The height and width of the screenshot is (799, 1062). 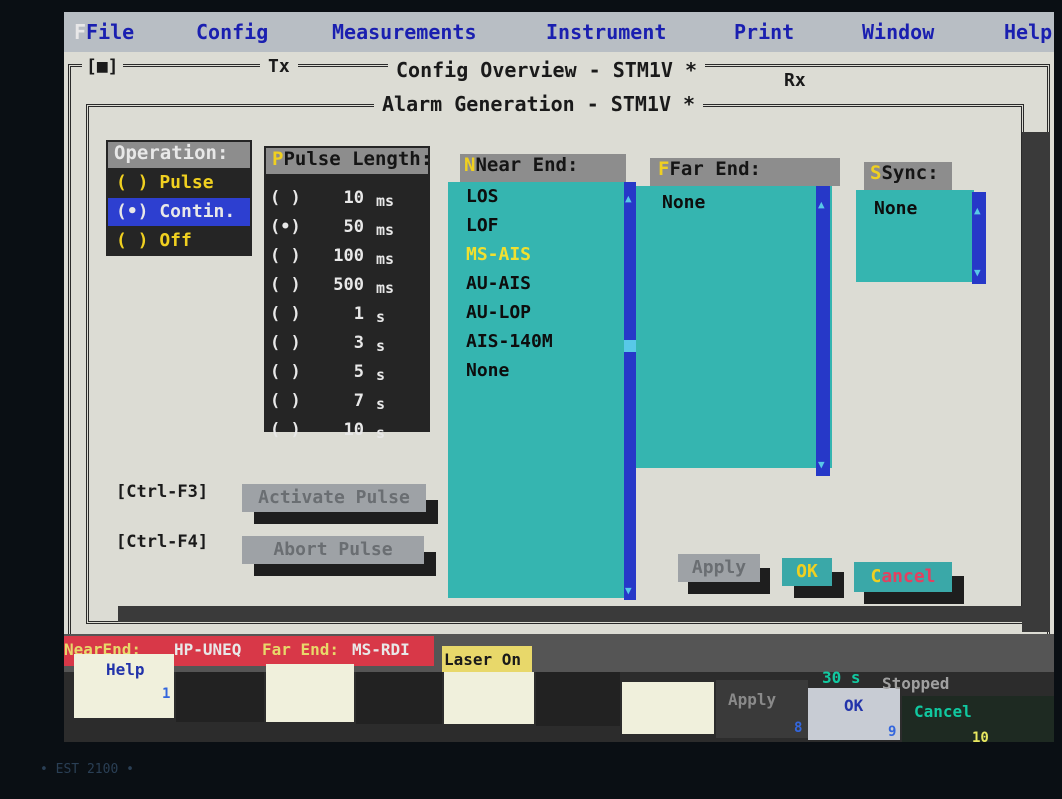 What do you see at coordinates (487, 370) in the screenshot?
I see `near-end-item: None` at bounding box center [487, 370].